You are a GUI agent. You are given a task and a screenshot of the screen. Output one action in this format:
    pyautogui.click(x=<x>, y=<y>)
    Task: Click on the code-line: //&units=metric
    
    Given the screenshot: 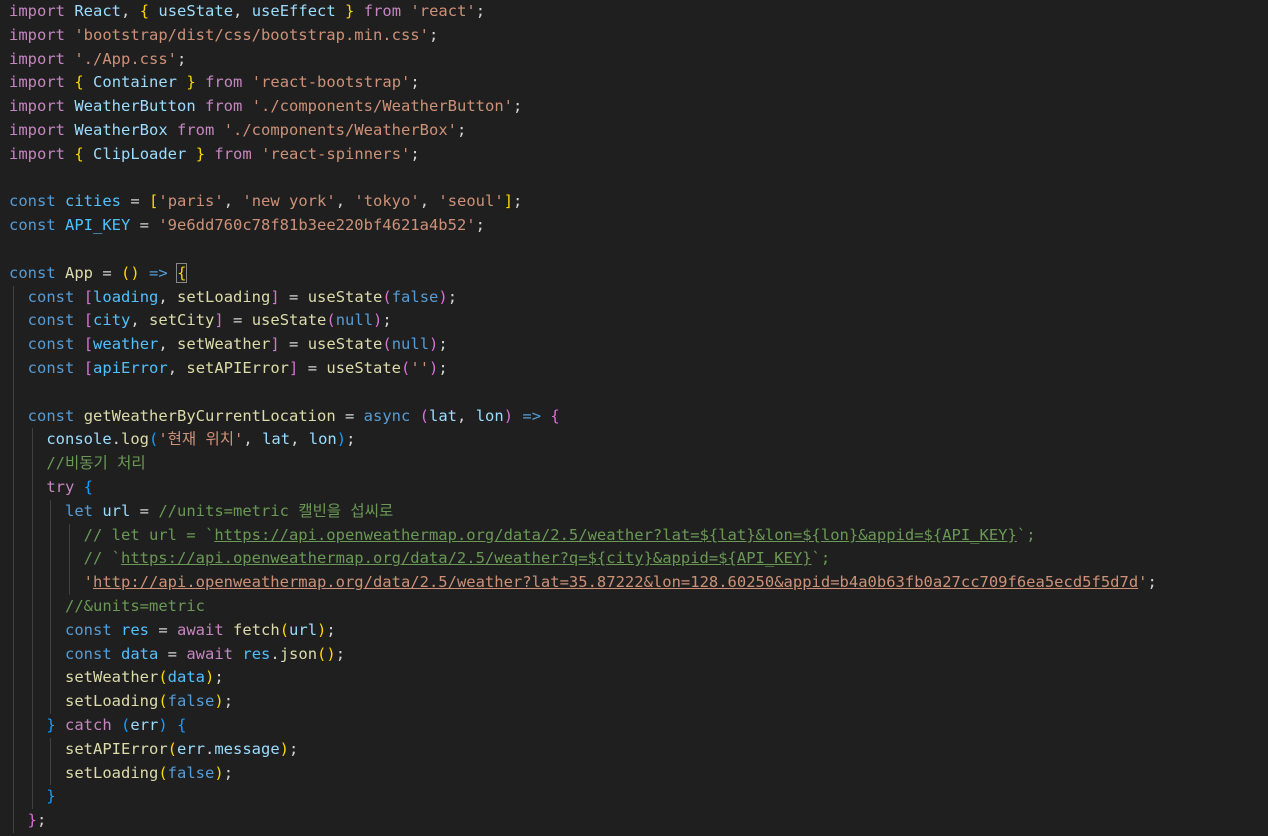 What is the action you would take?
    pyautogui.click(x=583, y=607)
    